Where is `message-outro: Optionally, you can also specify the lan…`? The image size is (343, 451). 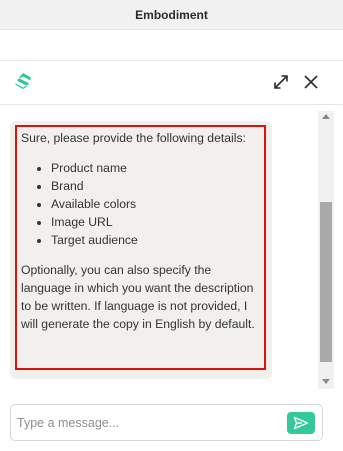 message-outro: Optionally, you can also specify the lan… is located at coordinates (138, 297).